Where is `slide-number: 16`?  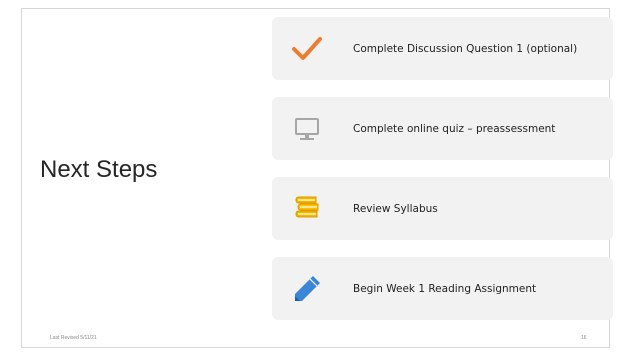
slide-number: 16 is located at coordinates (584, 338).